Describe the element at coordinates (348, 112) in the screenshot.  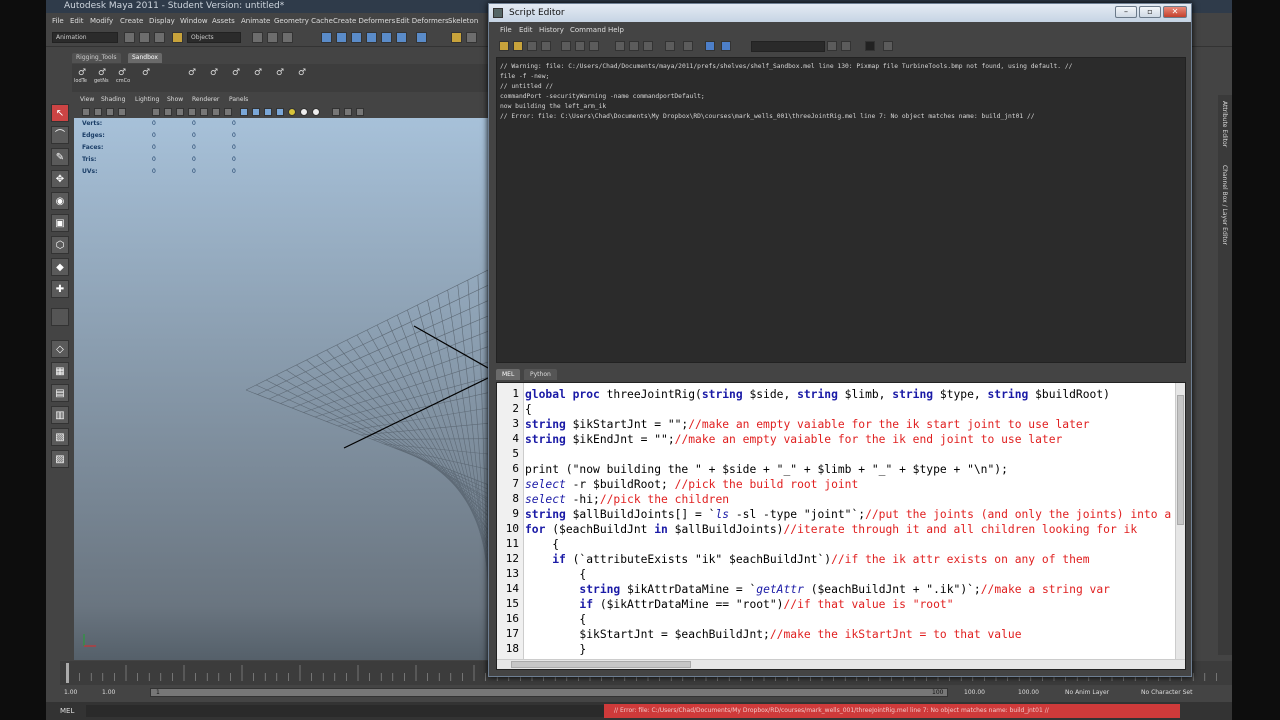
I see `xray-icon` at that location.